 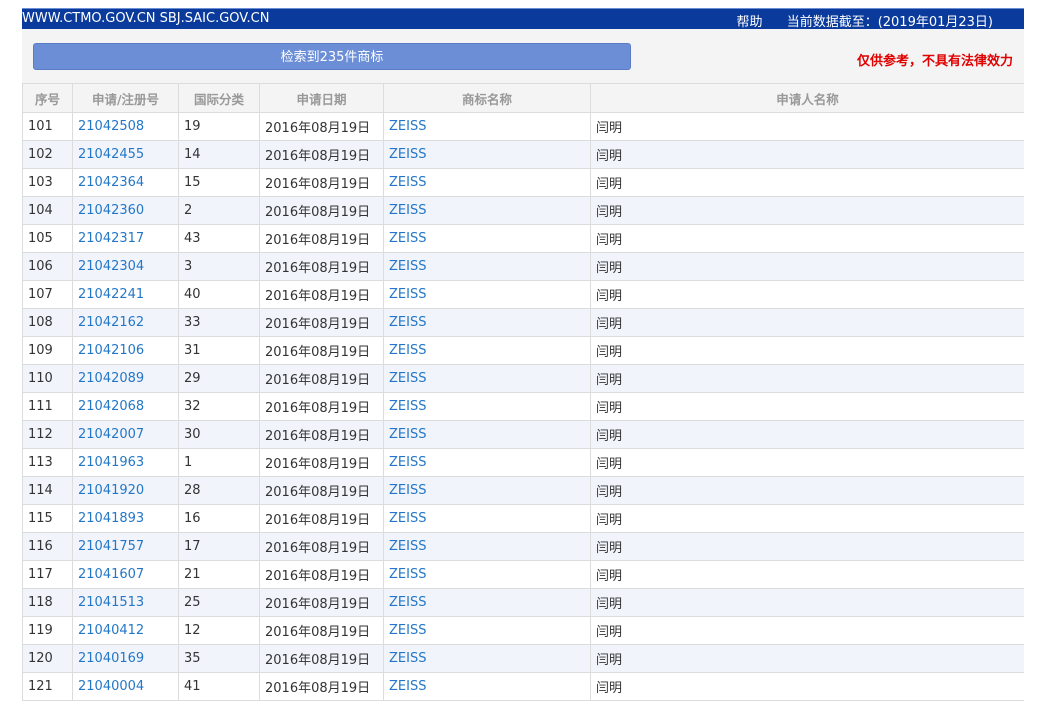 I want to click on cell-reg-number: 21042089, so click(x=125, y=378).